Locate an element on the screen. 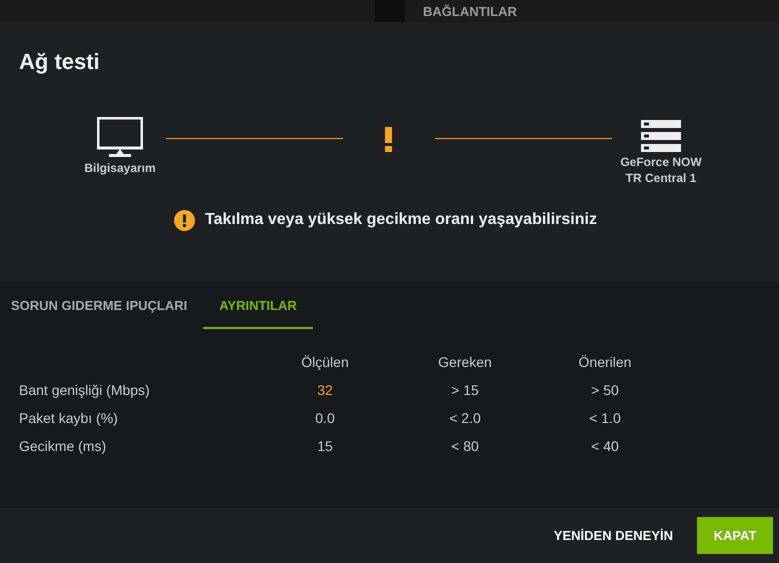 The image size is (779, 563). row-label: Gecikme (ms) is located at coordinates (63, 446).